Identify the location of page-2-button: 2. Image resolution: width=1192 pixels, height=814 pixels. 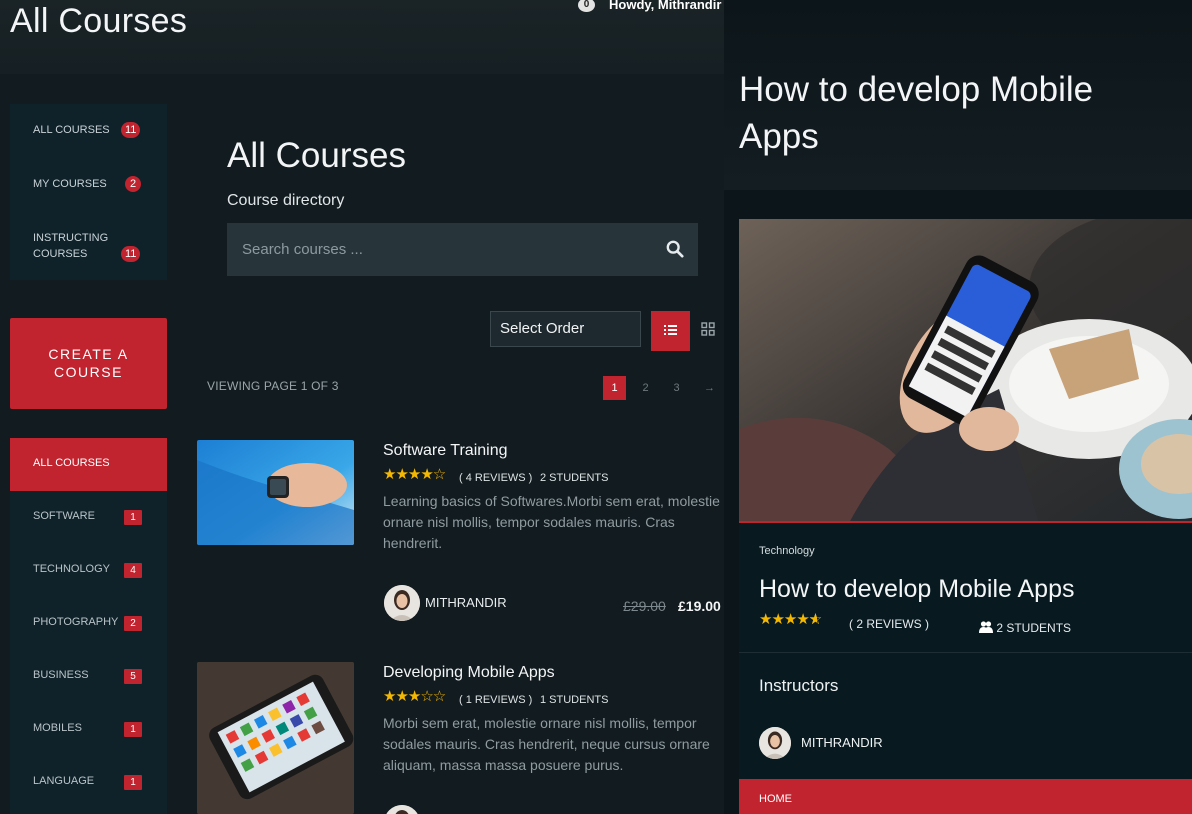
(645, 388).